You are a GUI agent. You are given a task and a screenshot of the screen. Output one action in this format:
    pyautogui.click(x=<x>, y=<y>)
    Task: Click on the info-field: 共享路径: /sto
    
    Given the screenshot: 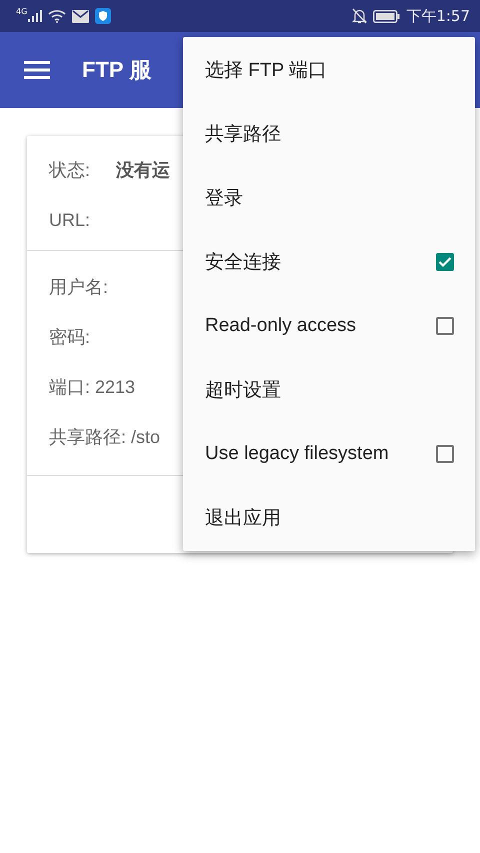 What is the action you would take?
    pyautogui.click(x=104, y=437)
    